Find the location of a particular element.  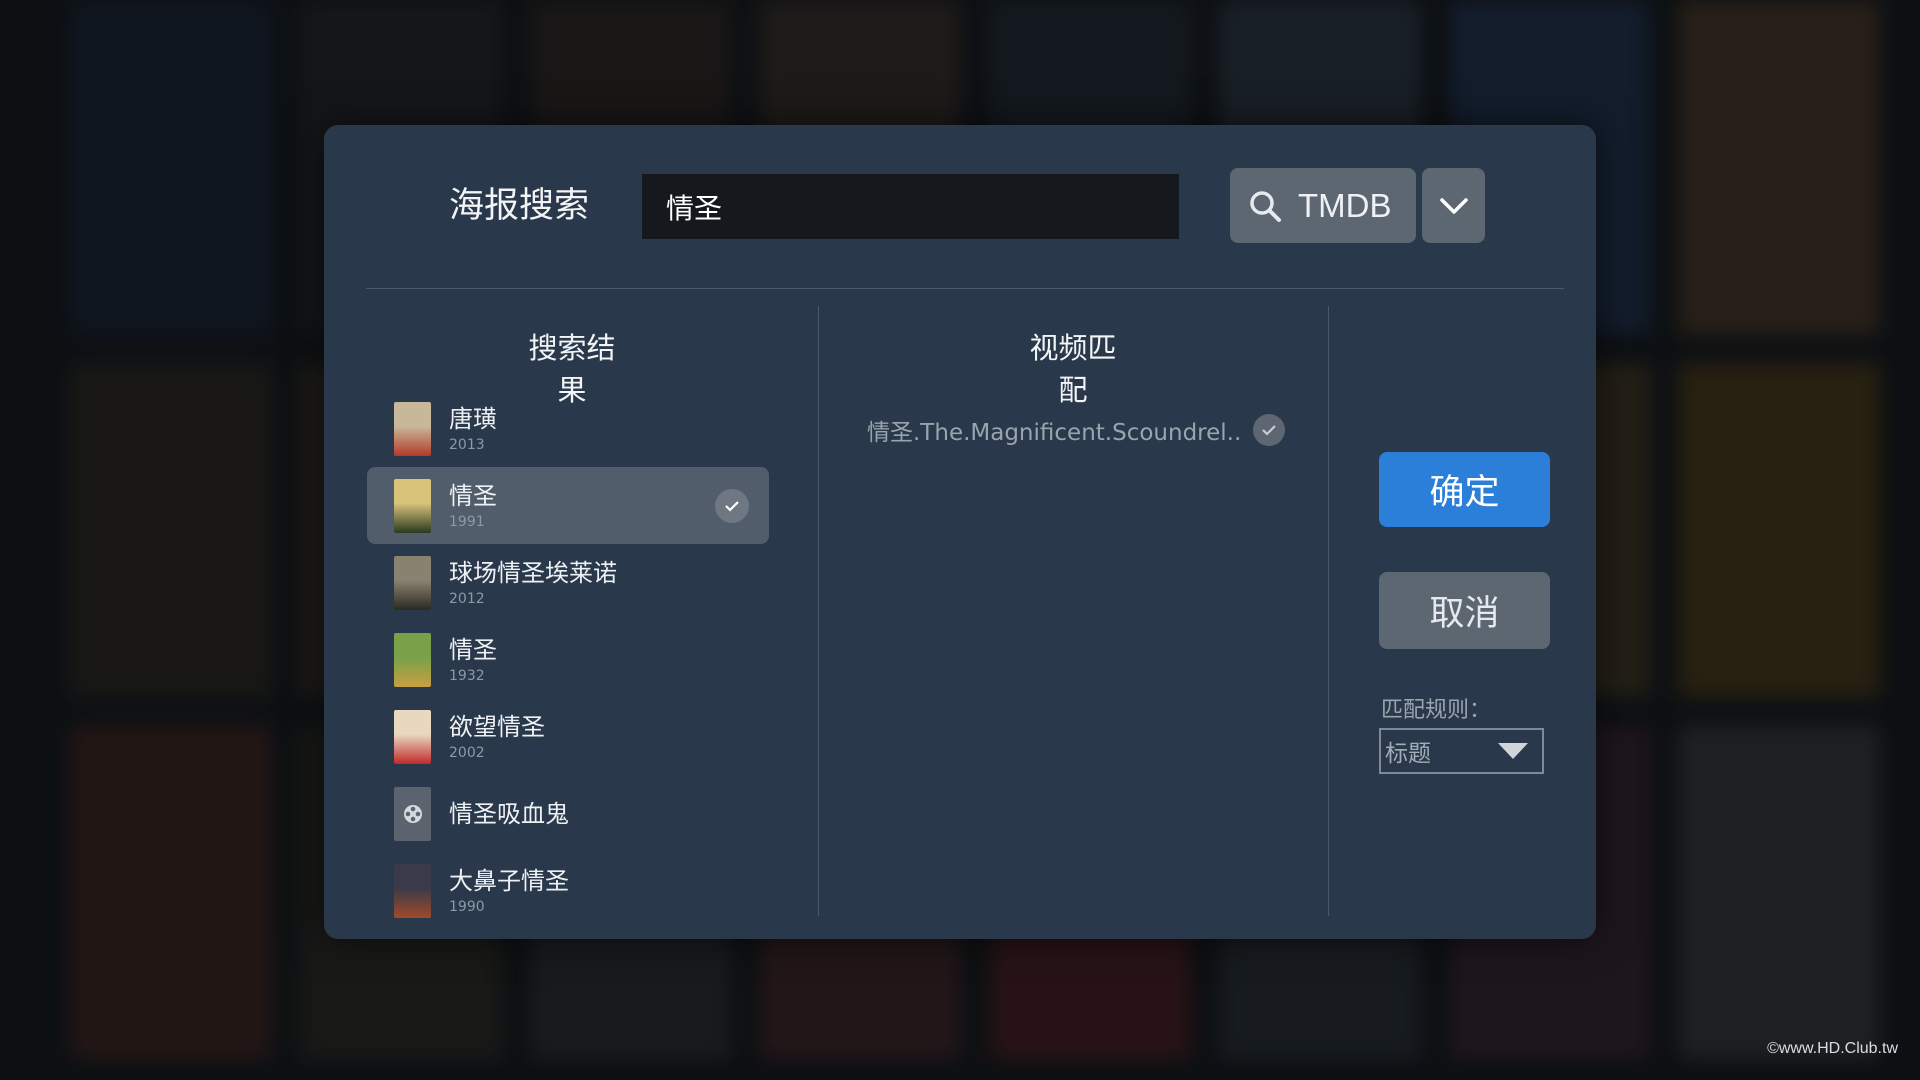

header-divider is located at coordinates (965, 288).